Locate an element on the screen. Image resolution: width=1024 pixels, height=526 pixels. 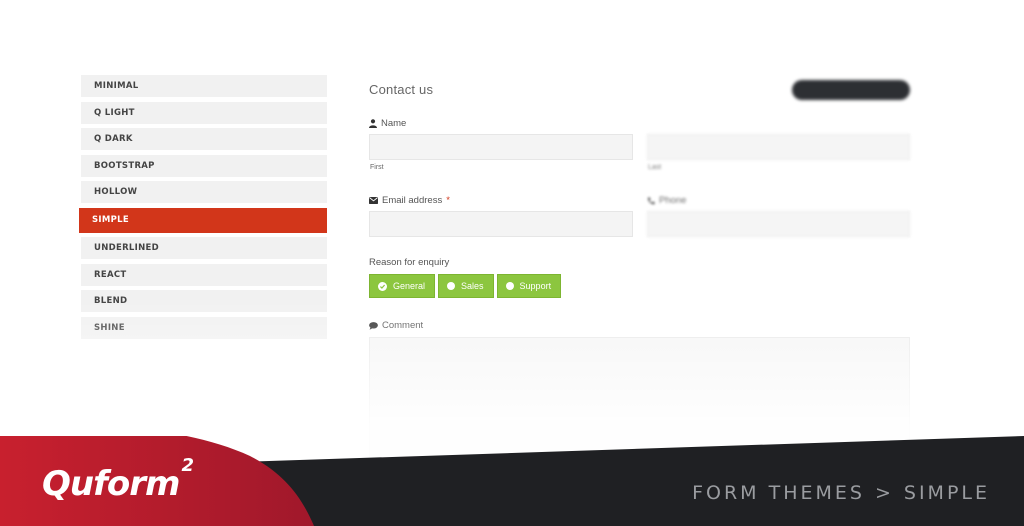
reason-option-general: General is located at coordinates (402, 286).